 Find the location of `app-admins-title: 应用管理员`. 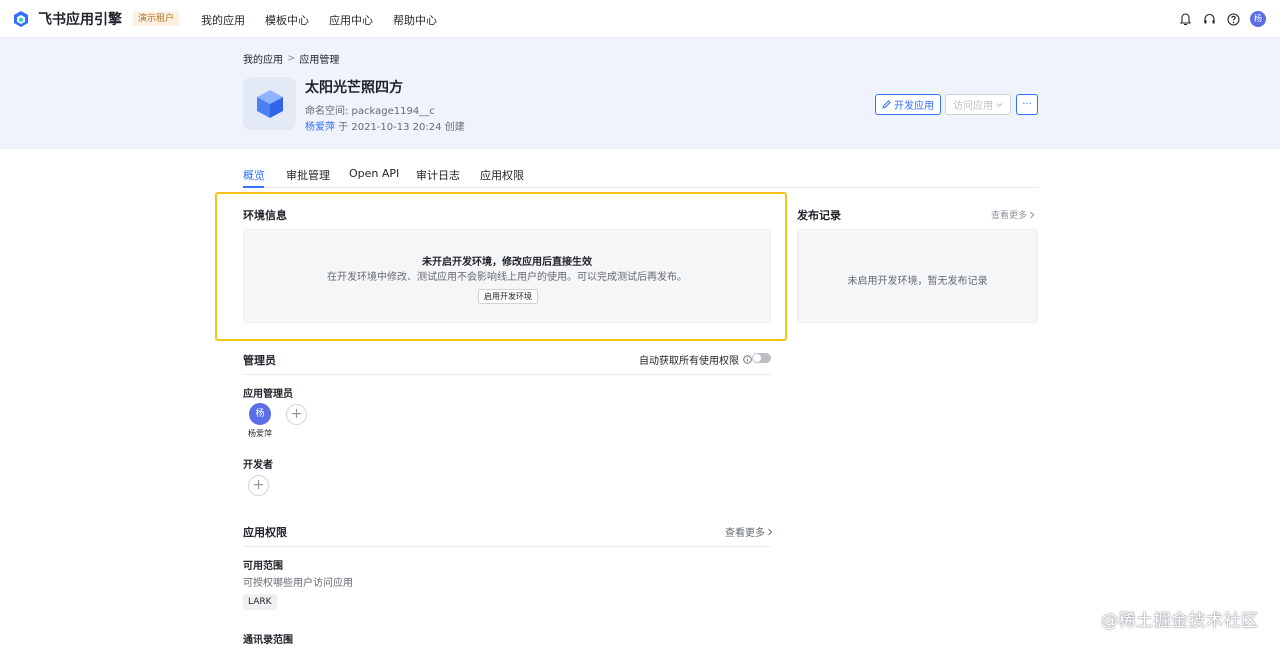

app-admins-title: 应用管理员 is located at coordinates (268, 394).